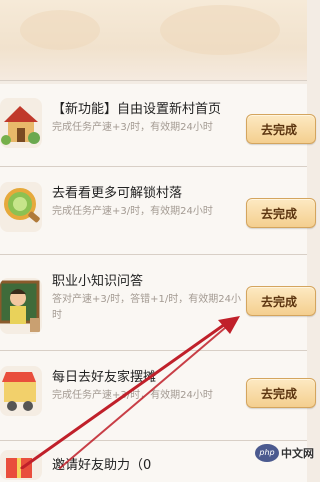 The width and height of the screenshot is (320, 482). Describe the element at coordinates (267, 453) in the screenshot. I see `php-logo-icon: php` at that location.